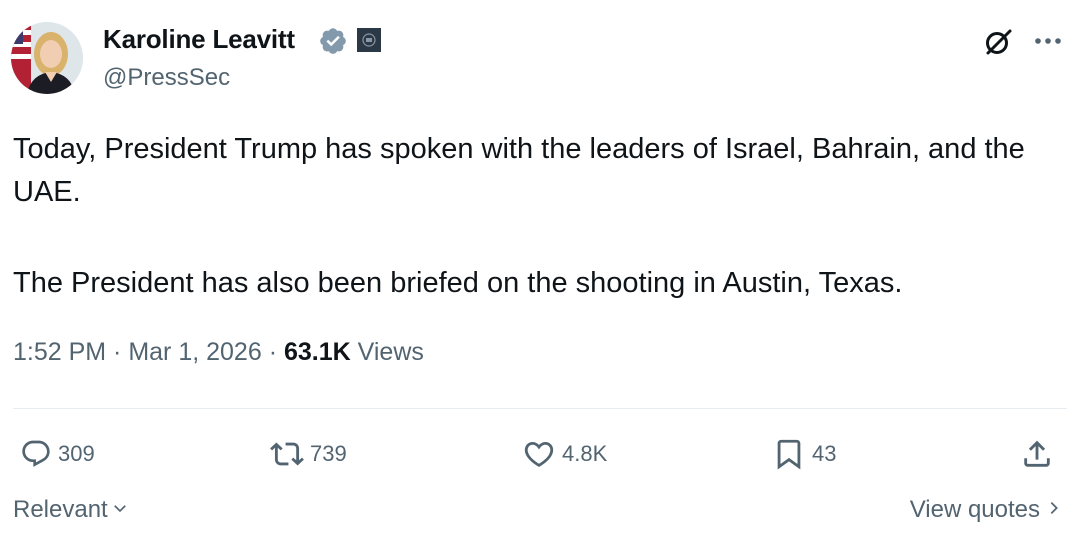  What do you see at coordinates (824, 453) in the screenshot?
I see `bookmark-count: 43` at bounding box center [824, 453].